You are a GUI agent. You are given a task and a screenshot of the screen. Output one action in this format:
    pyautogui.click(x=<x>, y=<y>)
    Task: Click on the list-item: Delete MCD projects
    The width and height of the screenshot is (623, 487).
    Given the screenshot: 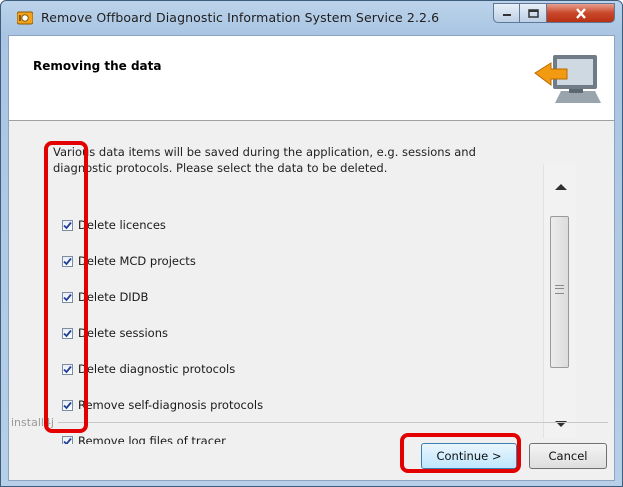 What is the action you would take?
    pyautogui.click(x=129, y=261)
    